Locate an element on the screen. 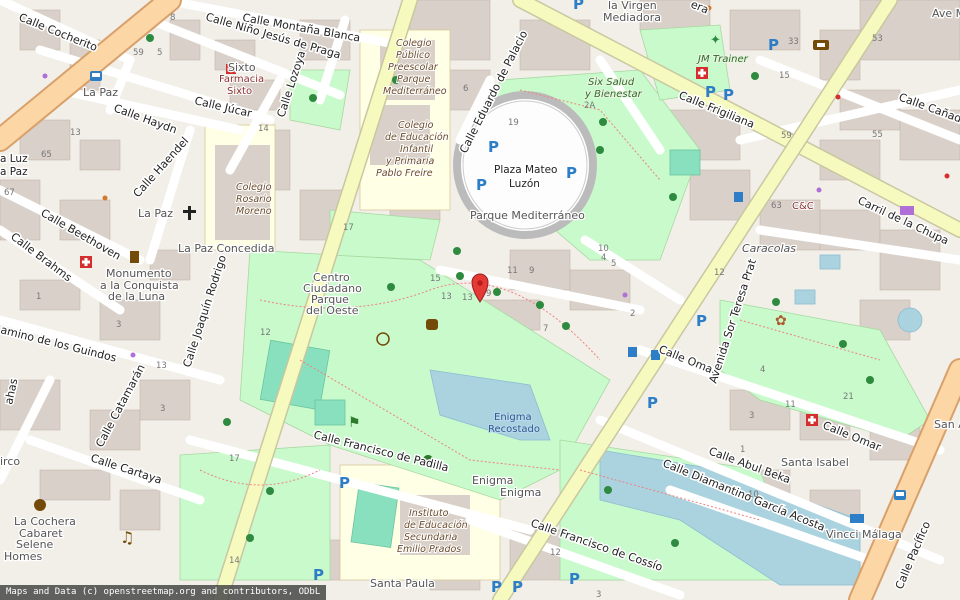 The height and width of the screenshot is (600, 960). svg-text: 15 is located at coordinates (435, 279).